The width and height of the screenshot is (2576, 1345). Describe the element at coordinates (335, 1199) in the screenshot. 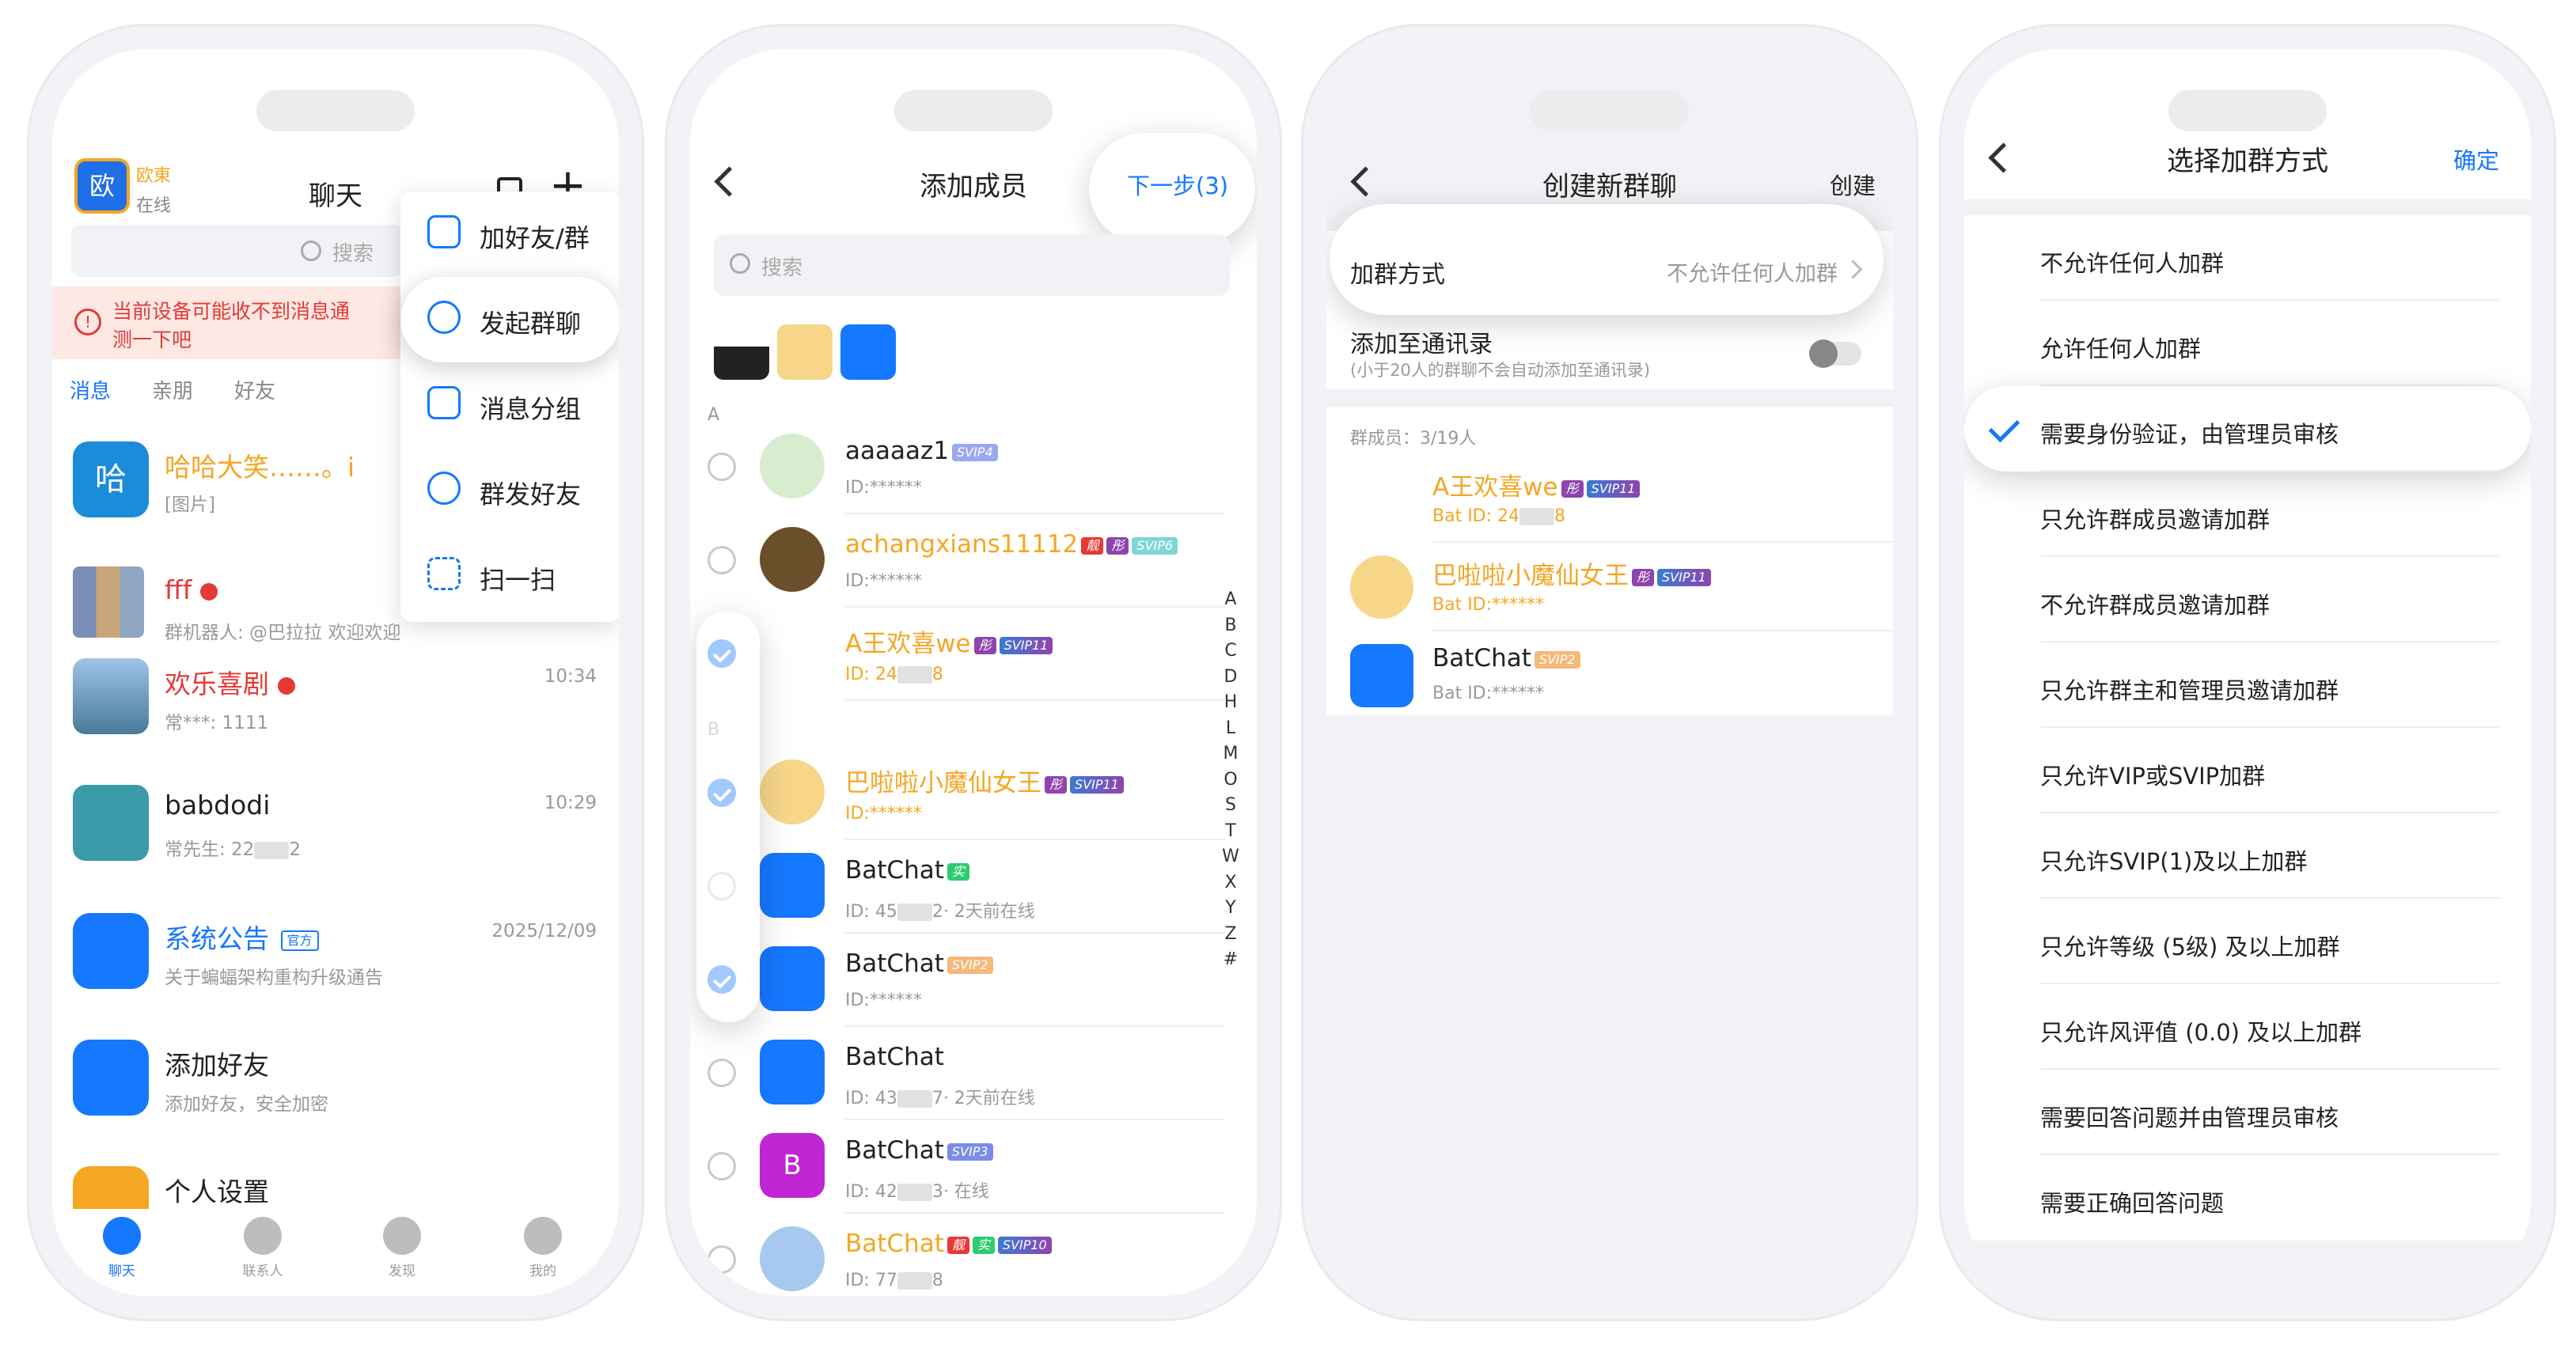

I see `chat-row: 个人设置` at that location.